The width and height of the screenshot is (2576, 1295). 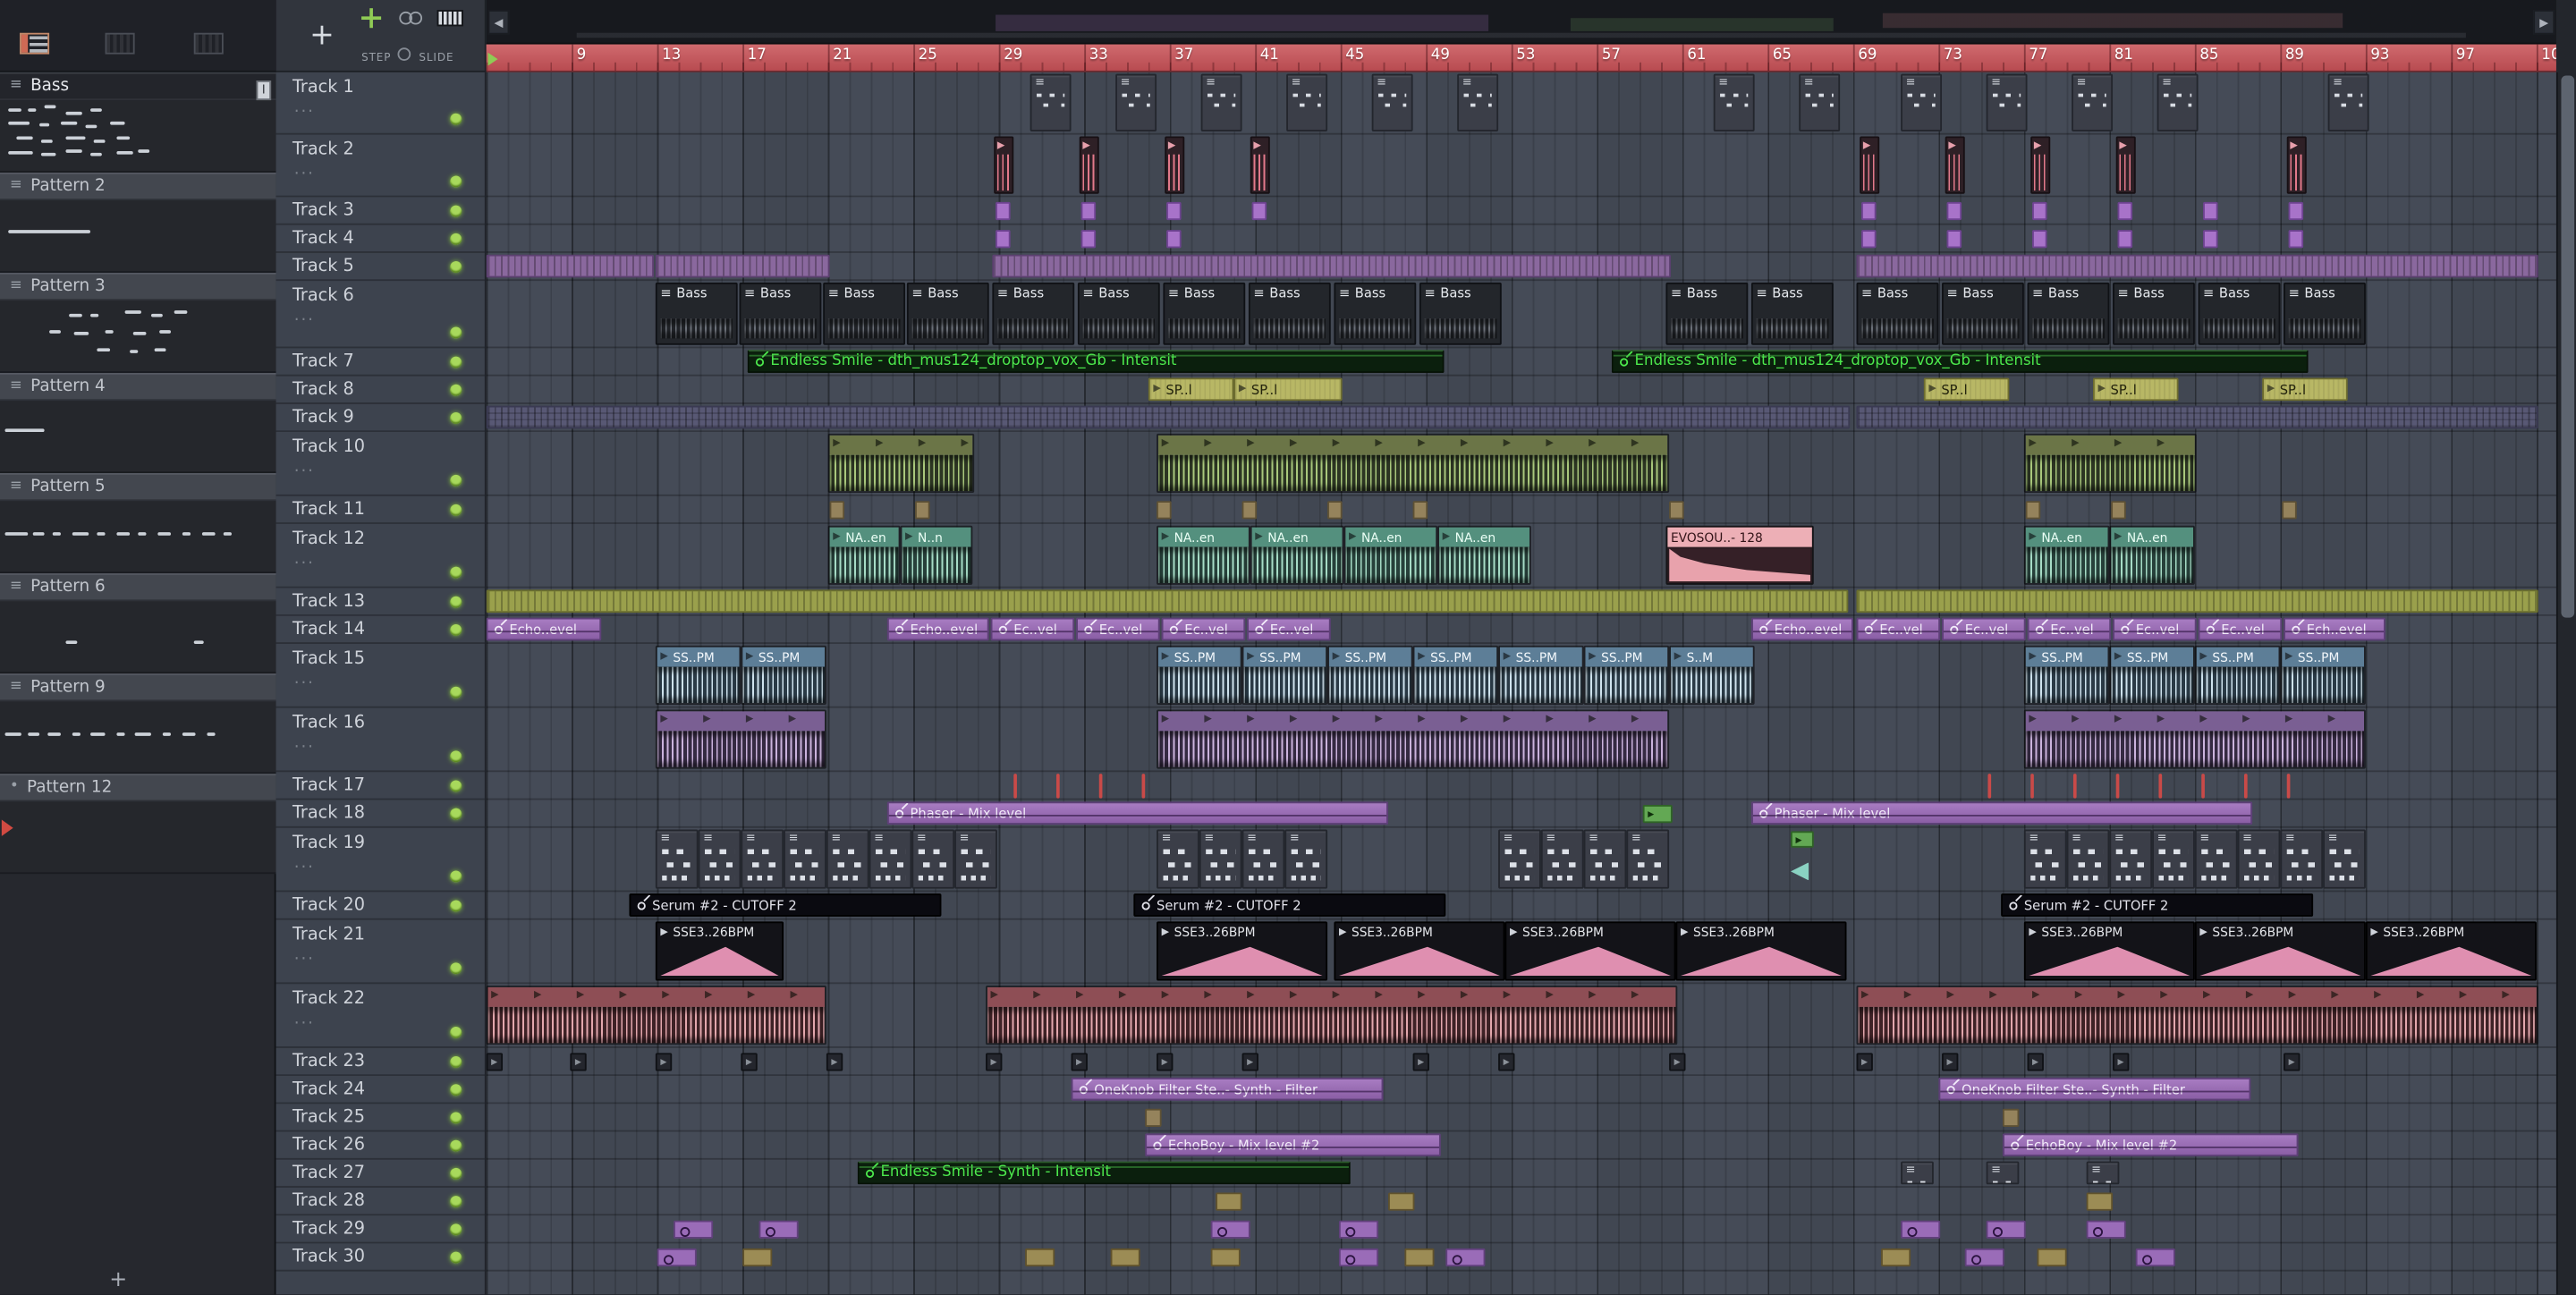 What do you see at coordinates (2451, 951) in the screenshot?
I see `audio-clip: ▶ SSE3..26BPM` at bounding box center [2451, 951].